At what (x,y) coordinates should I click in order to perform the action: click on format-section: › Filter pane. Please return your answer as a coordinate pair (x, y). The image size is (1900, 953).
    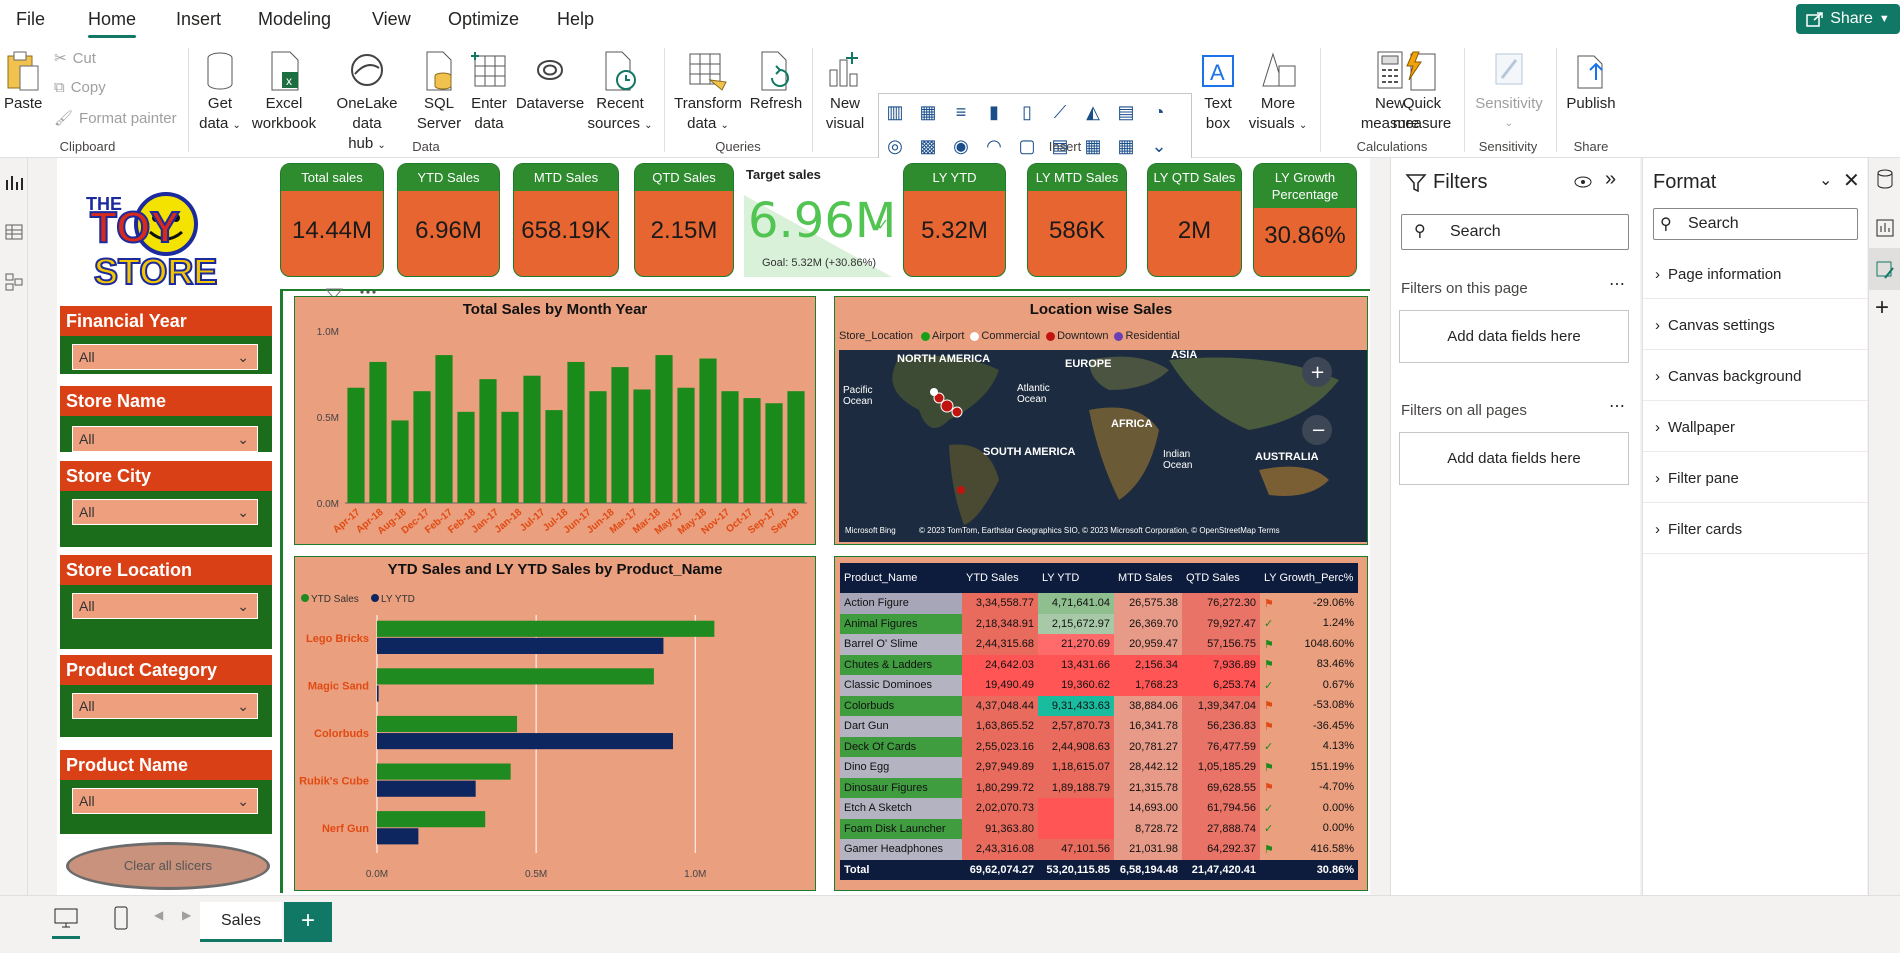
    Looking at the image, I should click on (1697, 478).